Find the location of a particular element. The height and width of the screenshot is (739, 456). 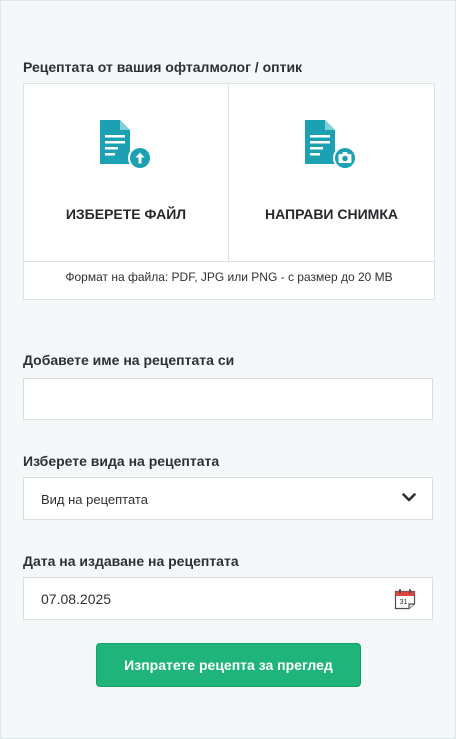

prescription-section-title: Рецептата от вашия офталмолог / оптик is located at coordinates (163, 67).